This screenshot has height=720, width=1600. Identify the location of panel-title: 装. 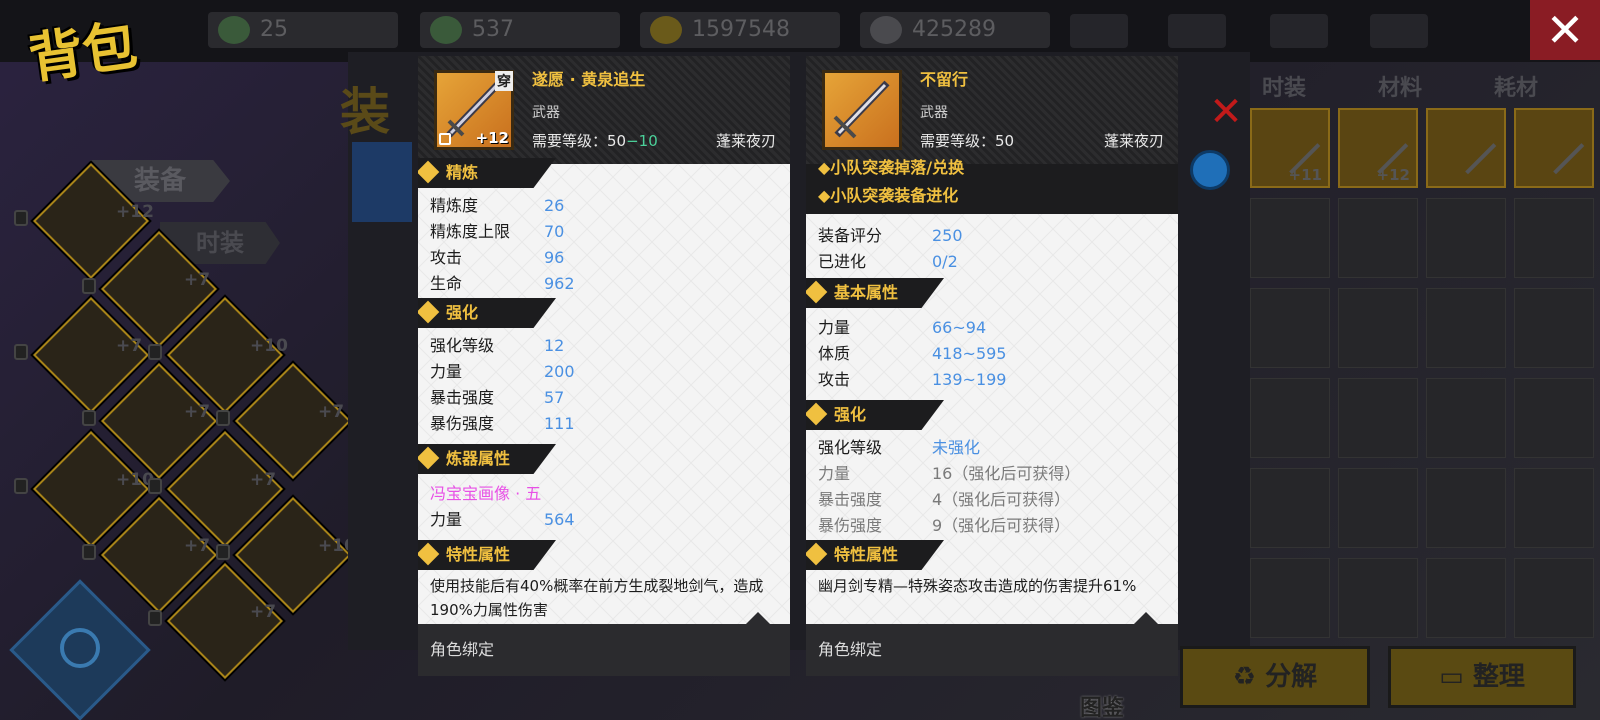
(365, 112).